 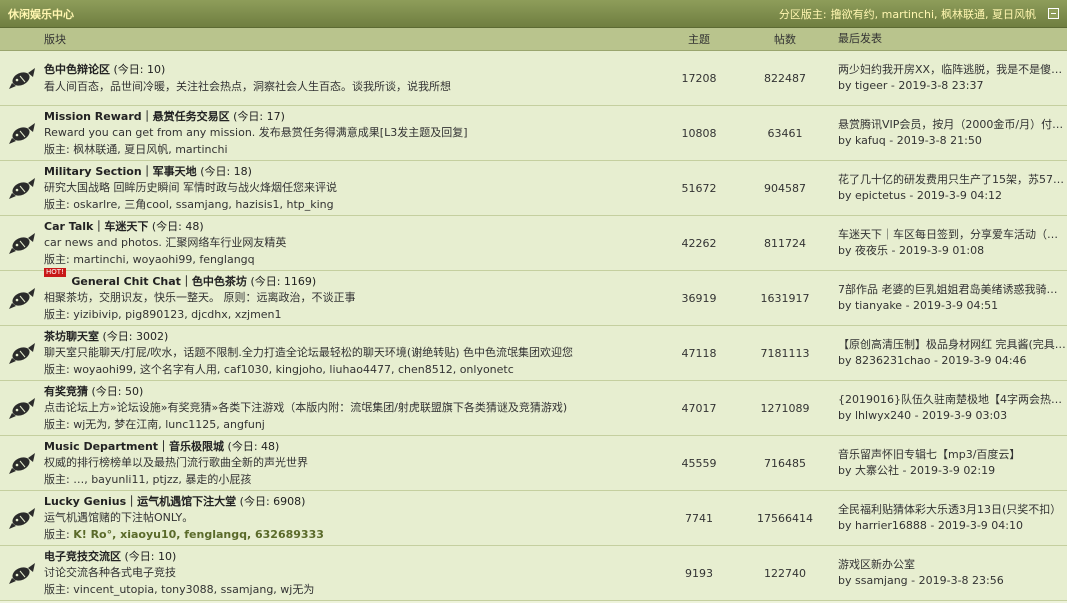 What do you see at coordinates (699, 518) in the screenshot?
I see `forum-topics: 7741` at bounding box center [699, 518].